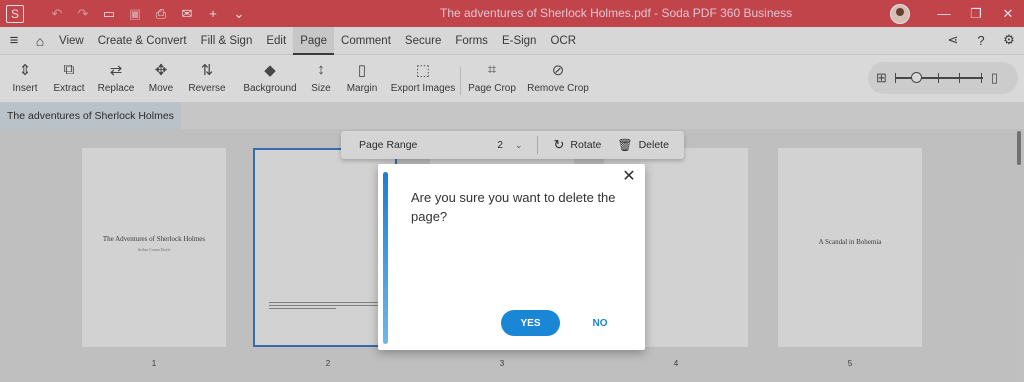 This screenshot has height=382, width=1024. I want to click on open-folder-icon: ▭, so click(109, 14).